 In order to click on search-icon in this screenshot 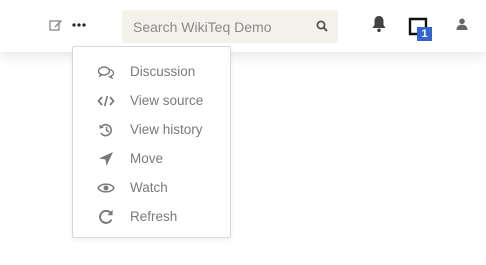, I will do `click(322, 26)`.